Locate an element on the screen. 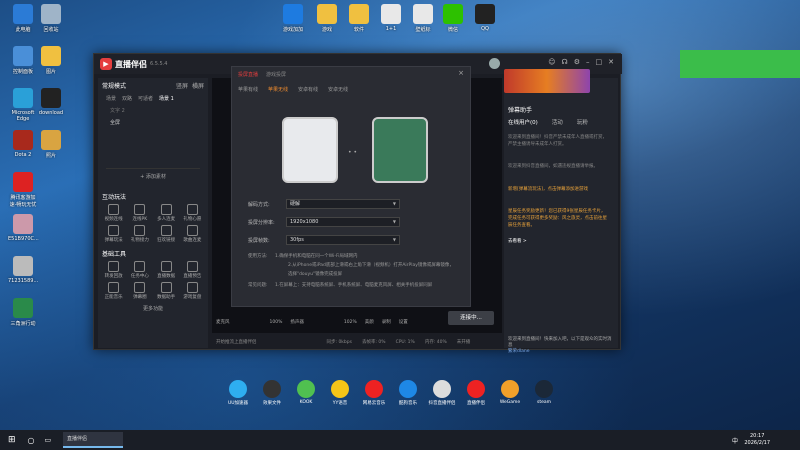  mic-label: 麦克风 is located at coordinates (223, 322).